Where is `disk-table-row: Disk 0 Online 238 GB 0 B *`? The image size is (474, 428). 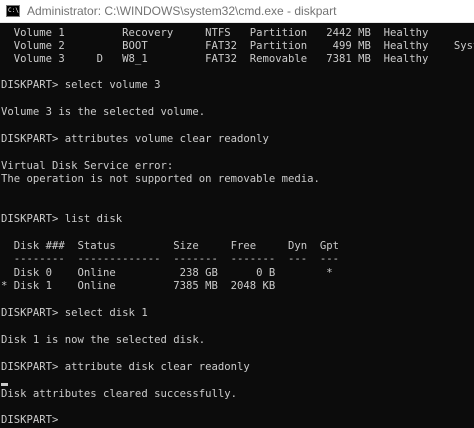 disk-table-row: Disk 0 Online 238 GB 0 B * is located at coordinates (167, 273).